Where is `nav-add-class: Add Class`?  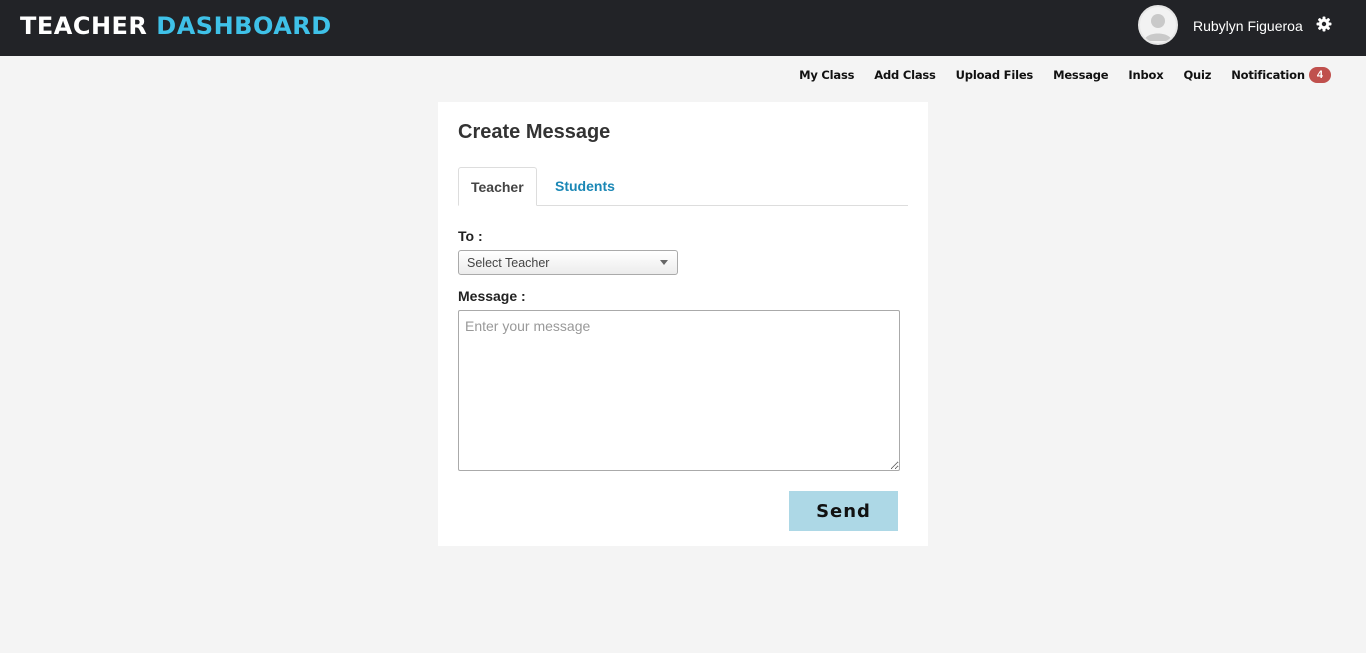 nav-add-class: Add Class is located at coordinates (905, 75).